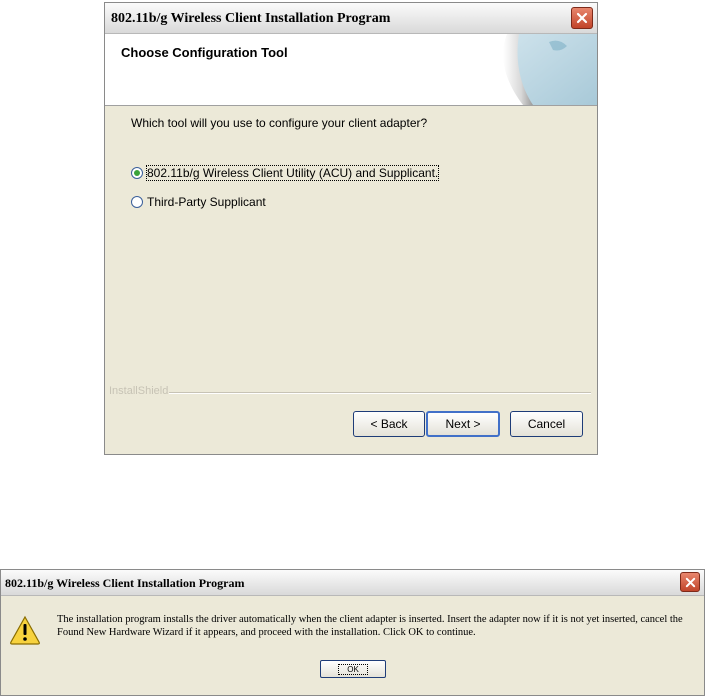  I want to click on cancel-button: Cancel, so click(546, 424).